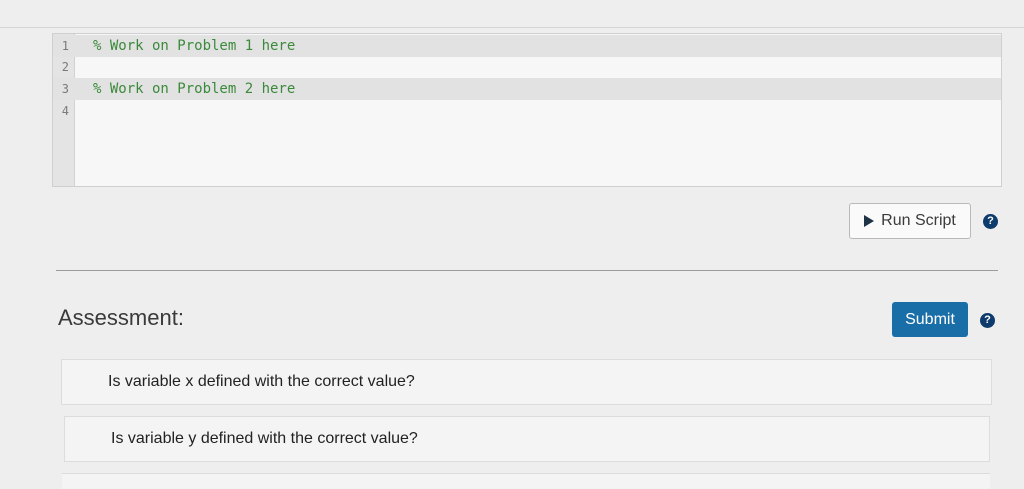 Image resolution: width=1024 pixels, height=489 pixels. I want to click on submit-button: Submit, so click(930, 319).